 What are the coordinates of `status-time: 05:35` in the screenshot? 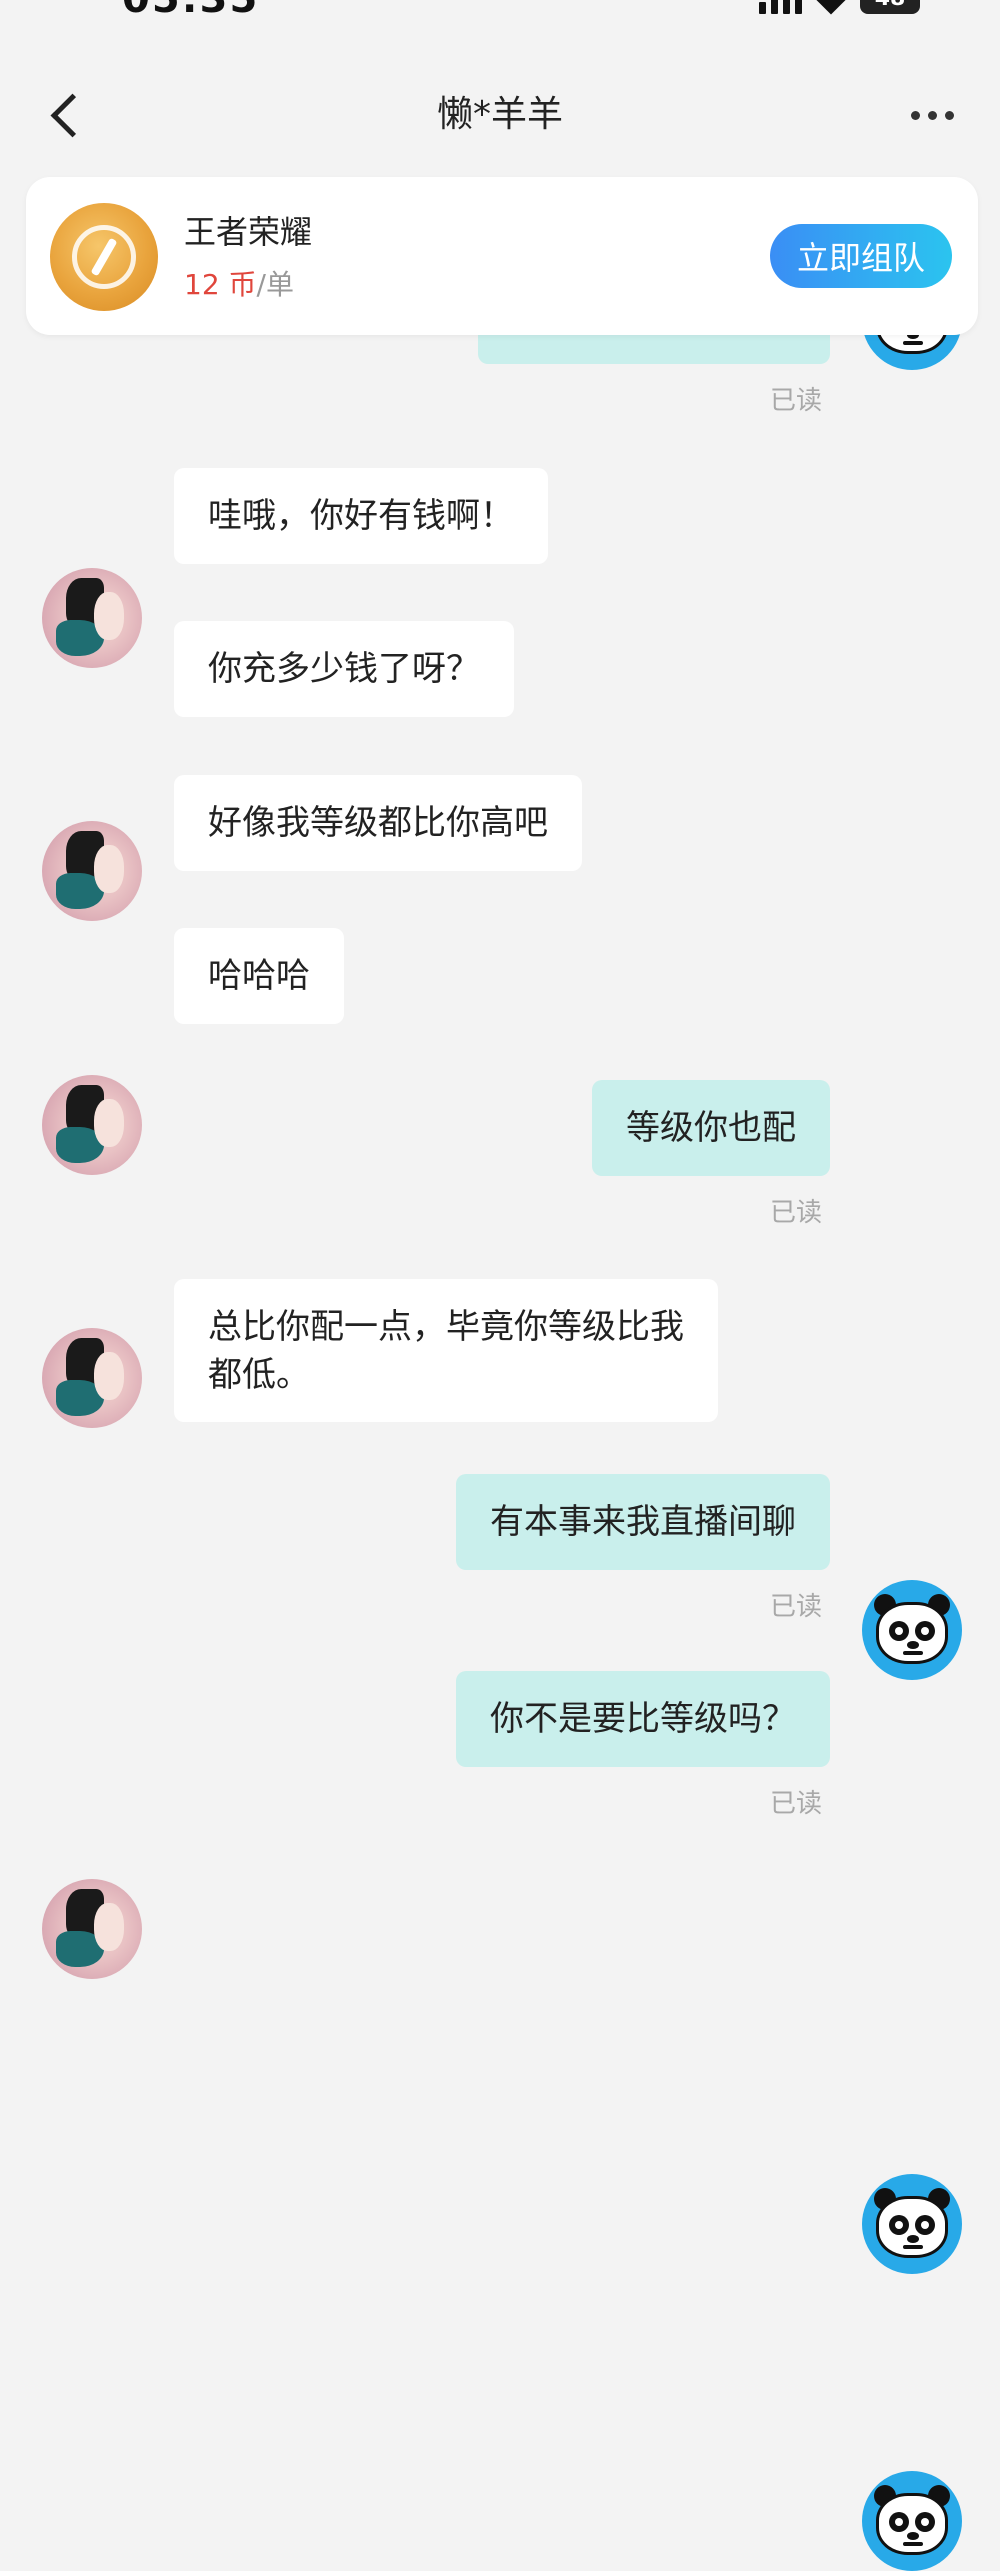 It's located at (190, 11).